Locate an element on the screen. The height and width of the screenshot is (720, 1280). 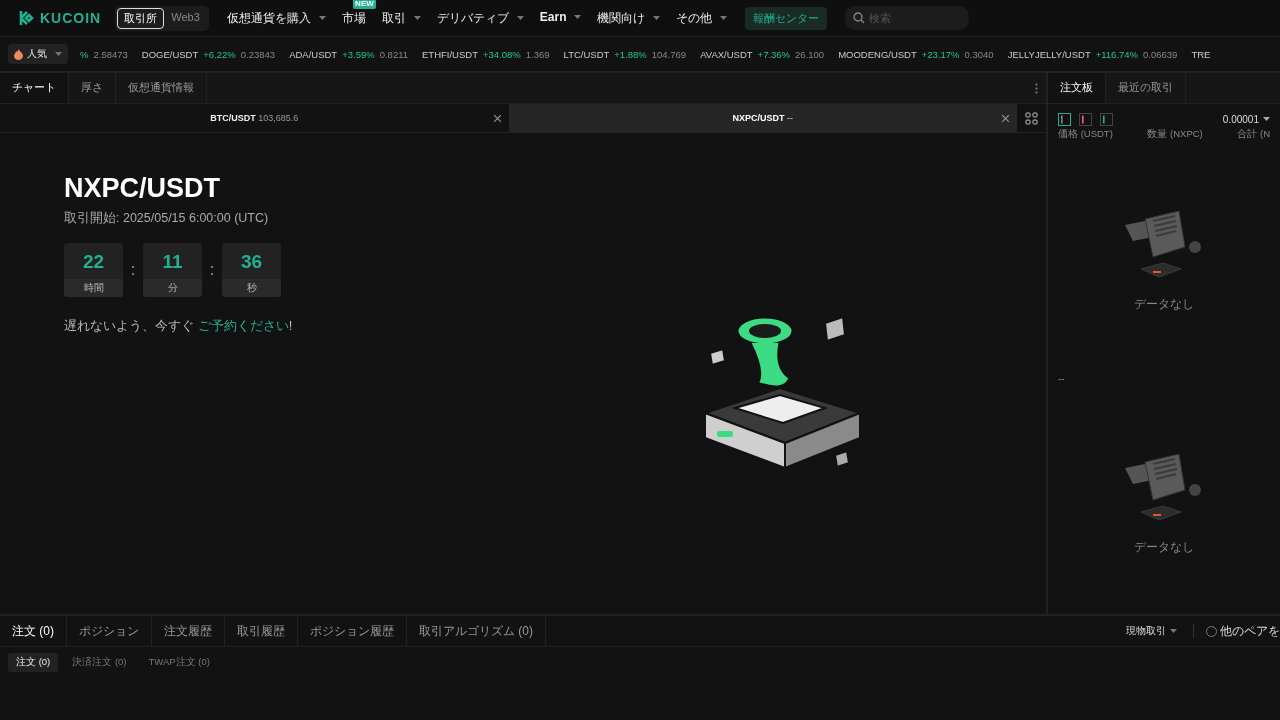
order-book-tab: 最近の取引 is located at coordinates (1146, 88).